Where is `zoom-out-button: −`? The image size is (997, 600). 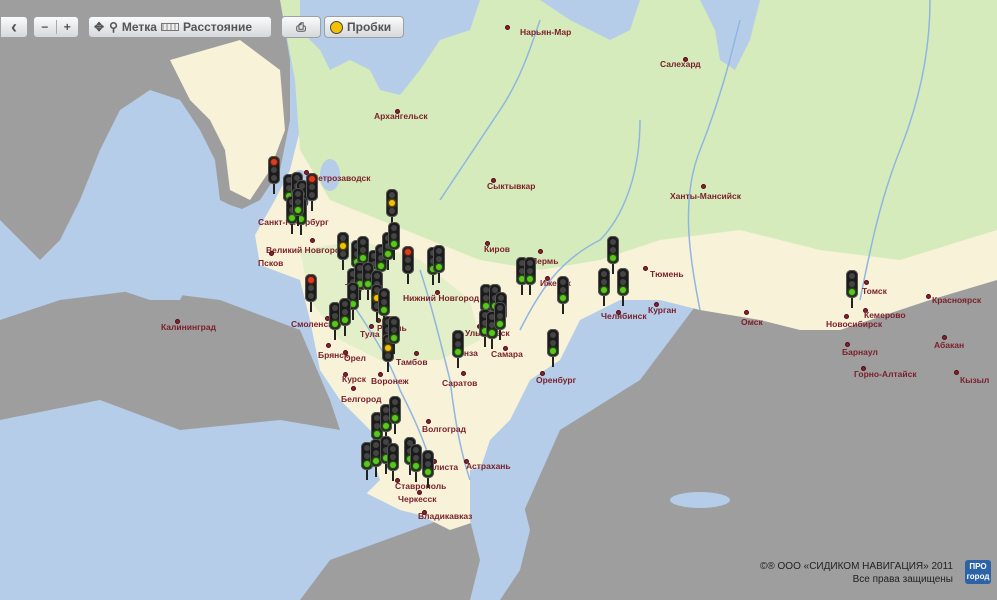 zoom-out-button: − is located at coordinates (45, 27).